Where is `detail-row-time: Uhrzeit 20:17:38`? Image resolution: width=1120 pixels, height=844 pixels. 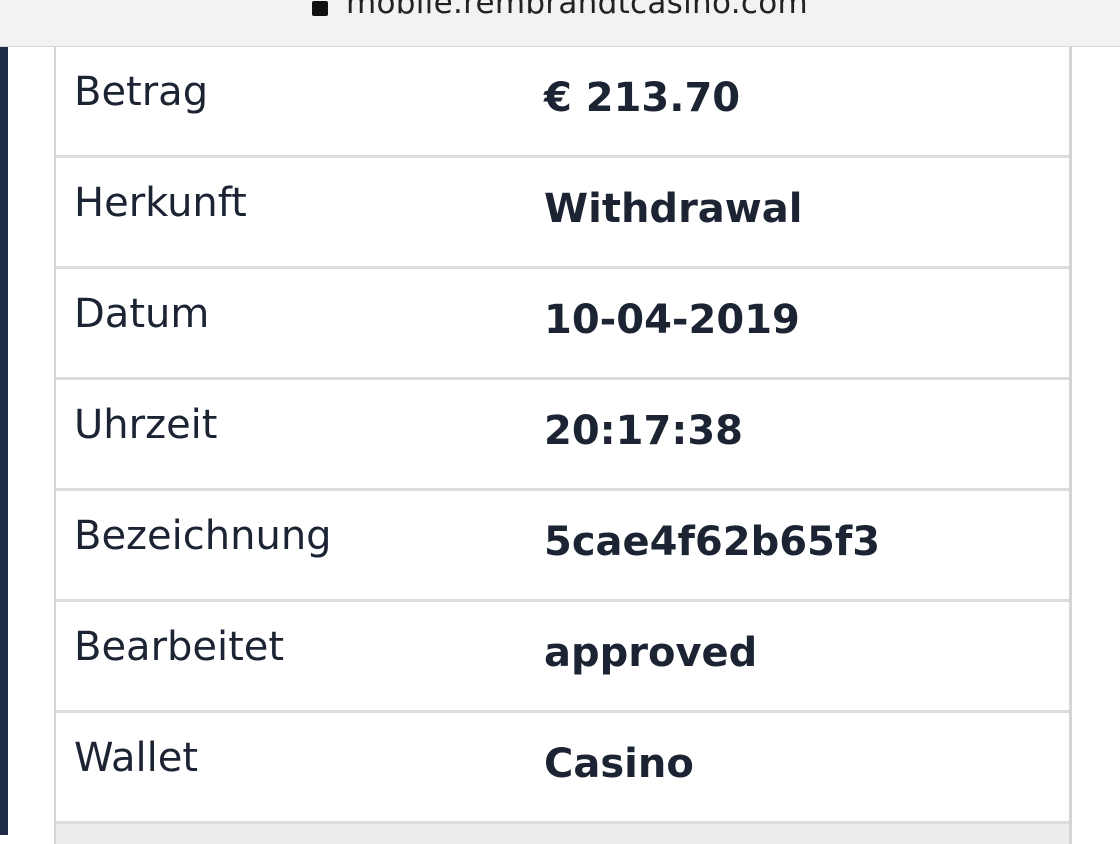
detail-row-time: Uhrzeit 20:17:38 is located at coordinates (562, 435).